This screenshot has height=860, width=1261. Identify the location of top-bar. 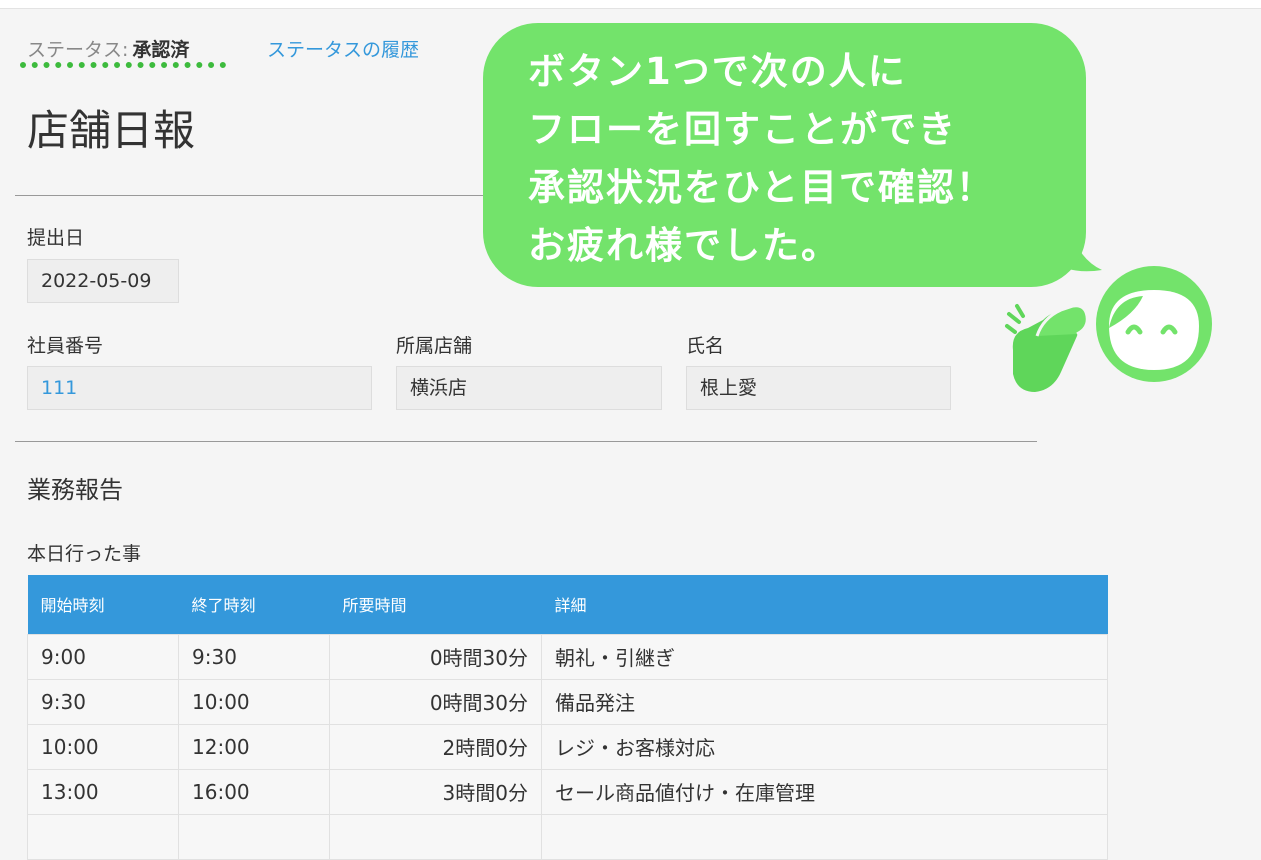
(630, 4).